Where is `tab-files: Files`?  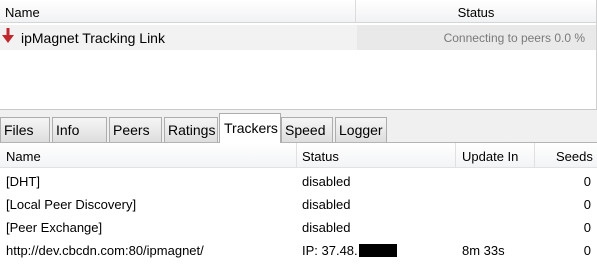 tab-files: Files is located at coordinates (25, 129).